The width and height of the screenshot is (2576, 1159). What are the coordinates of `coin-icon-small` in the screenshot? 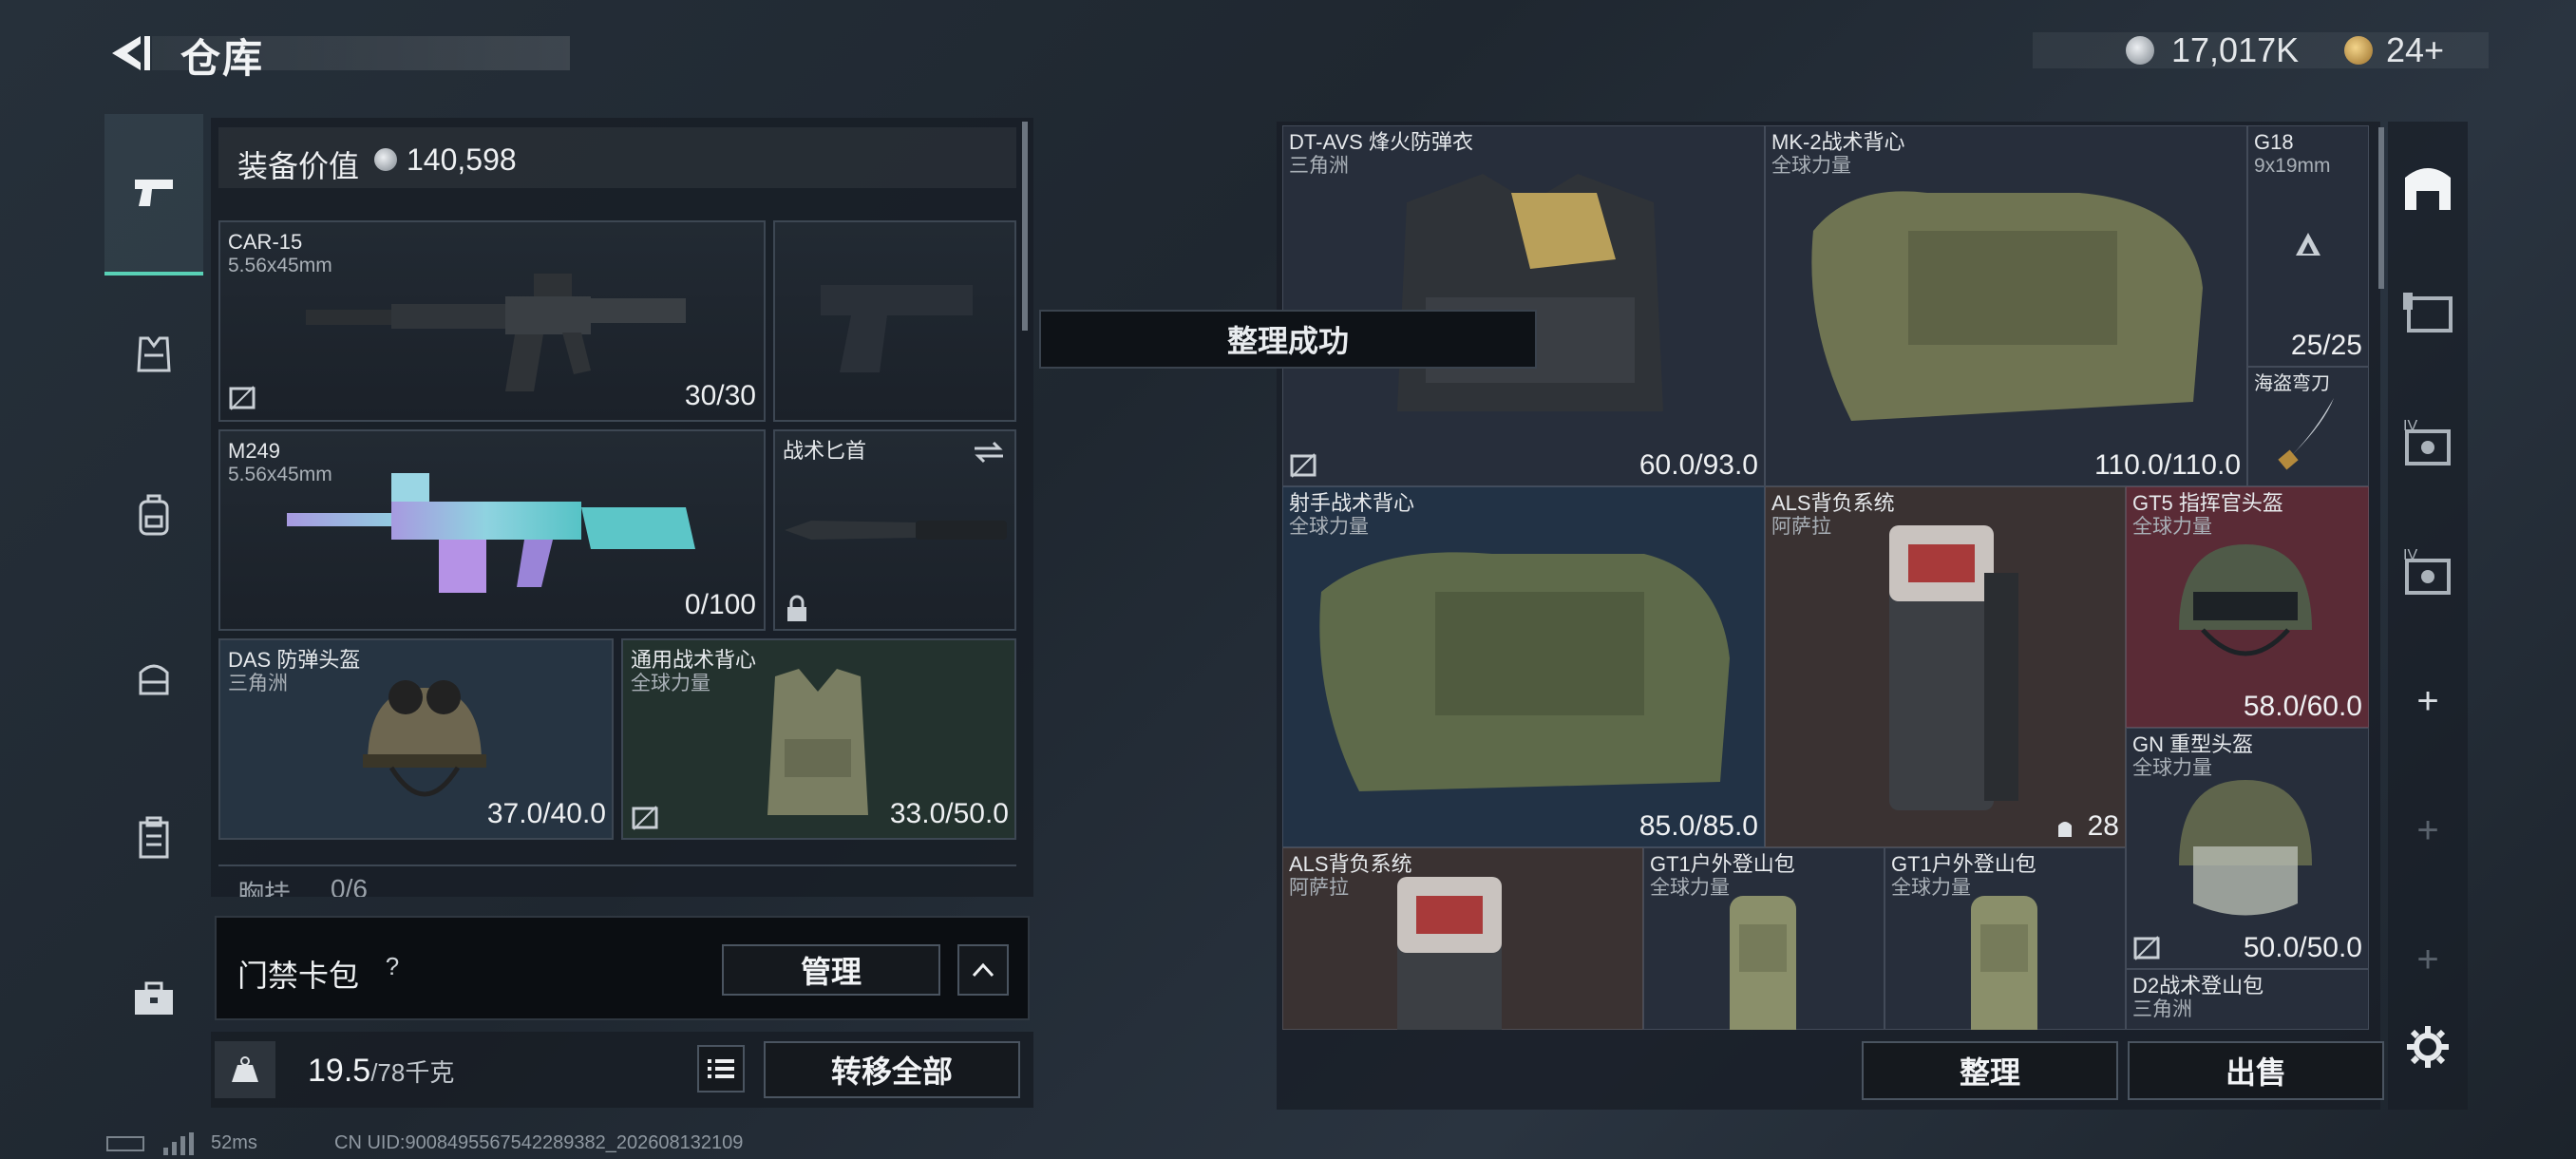 It's located at (385, 159).